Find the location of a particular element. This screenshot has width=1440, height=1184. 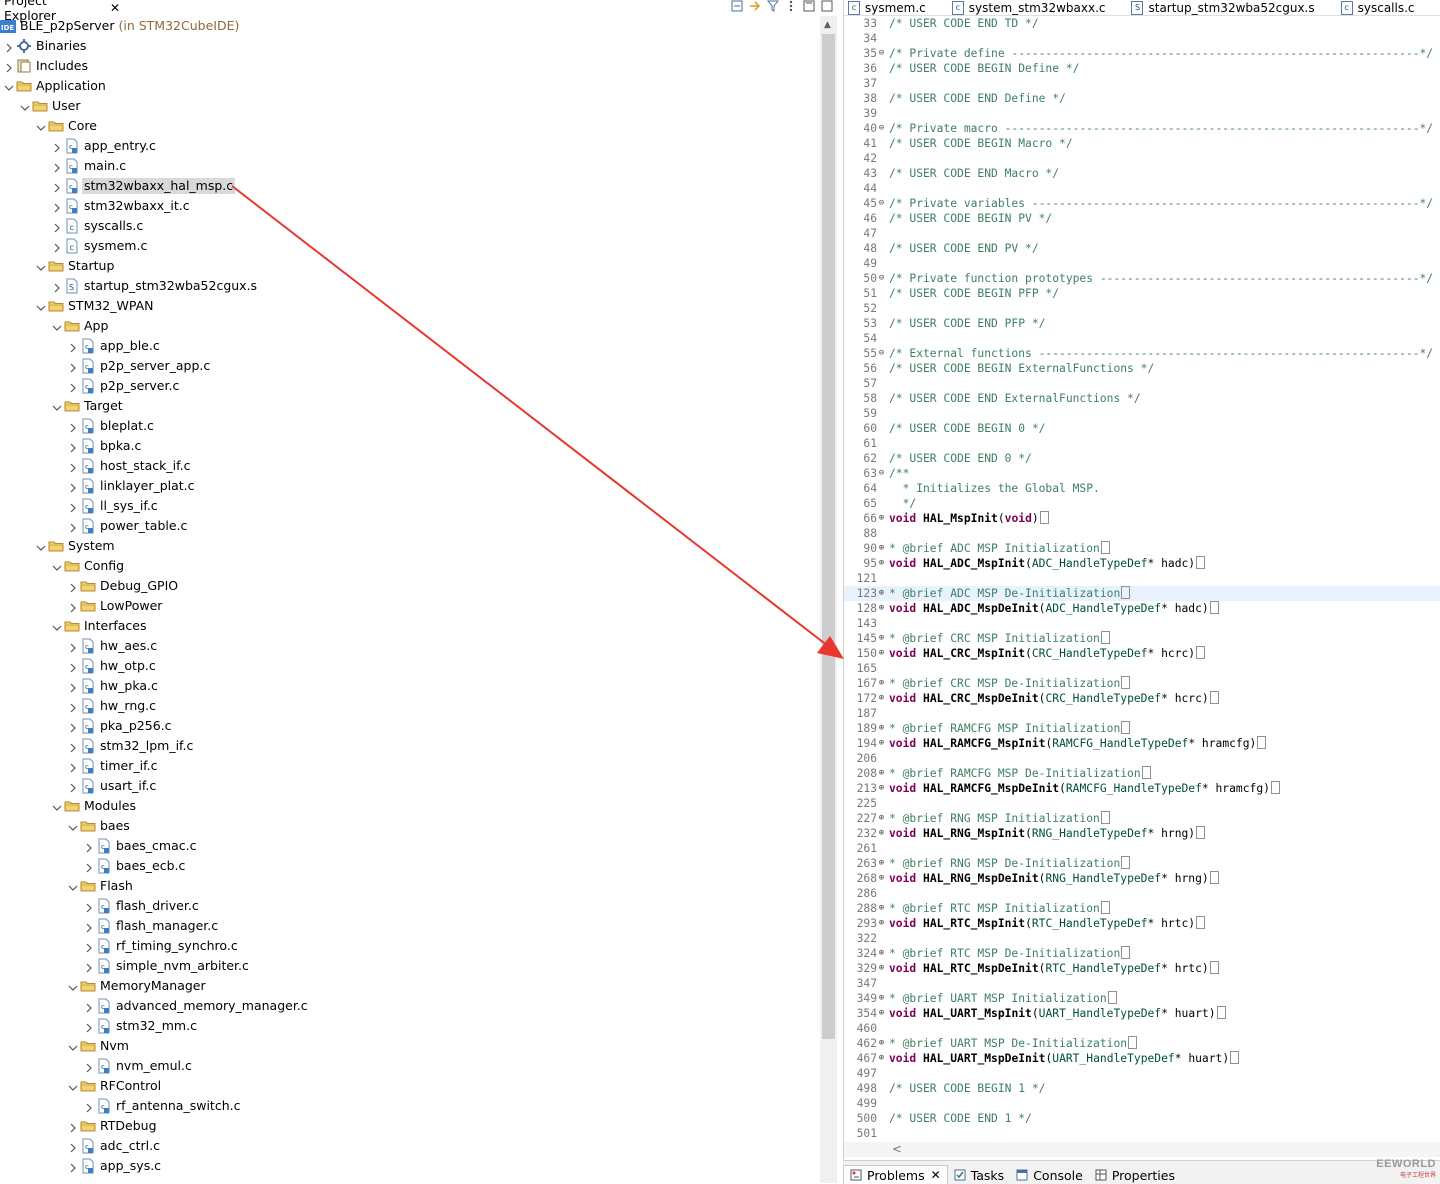

code-line: 206 is located at coordinates (1142, 758).